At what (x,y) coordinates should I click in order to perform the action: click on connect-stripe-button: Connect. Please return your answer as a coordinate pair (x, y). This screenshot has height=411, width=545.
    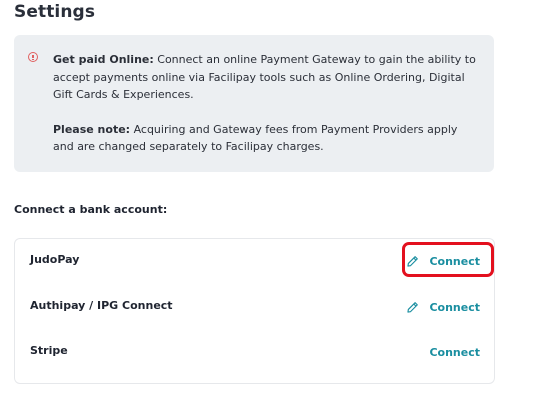
    Looking at the image, I should click on (454, 352).